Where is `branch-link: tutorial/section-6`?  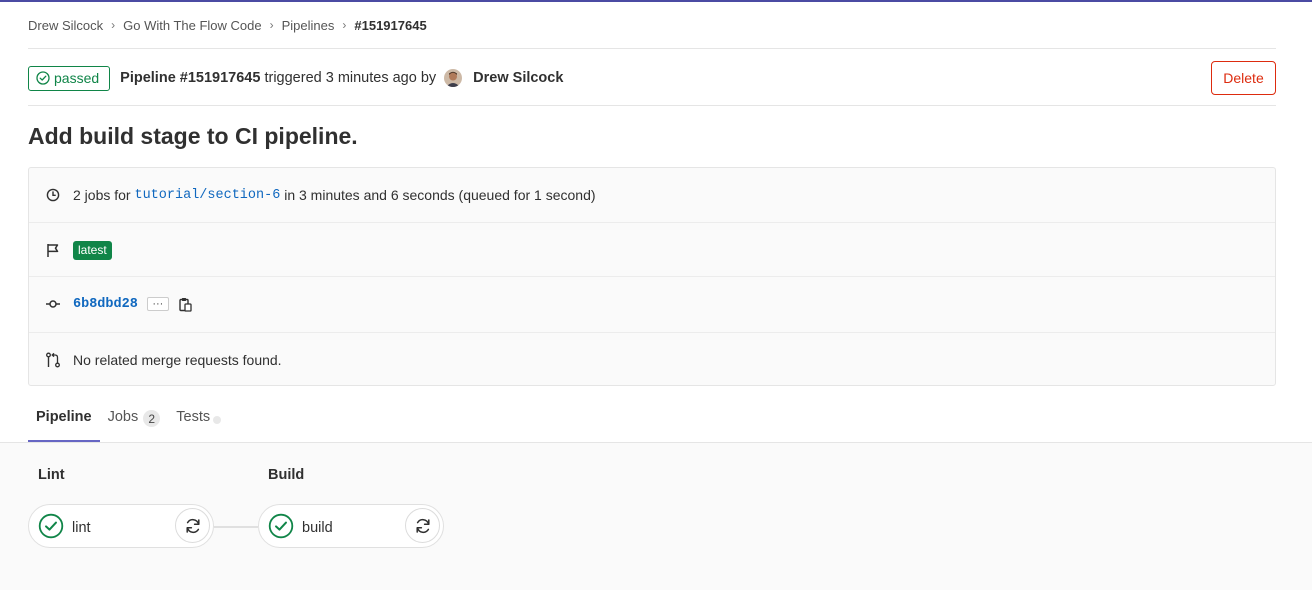
branch-link: tutorial/section-6 is located at coordinates (207, 195).